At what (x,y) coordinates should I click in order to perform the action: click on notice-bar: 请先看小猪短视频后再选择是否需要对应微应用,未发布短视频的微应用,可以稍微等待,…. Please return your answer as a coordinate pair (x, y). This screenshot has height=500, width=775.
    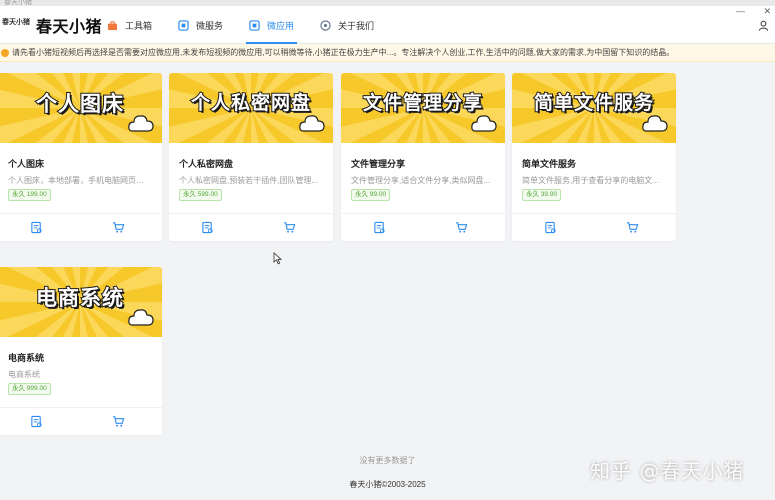
    Looking at the image, I should click on (387, 53).